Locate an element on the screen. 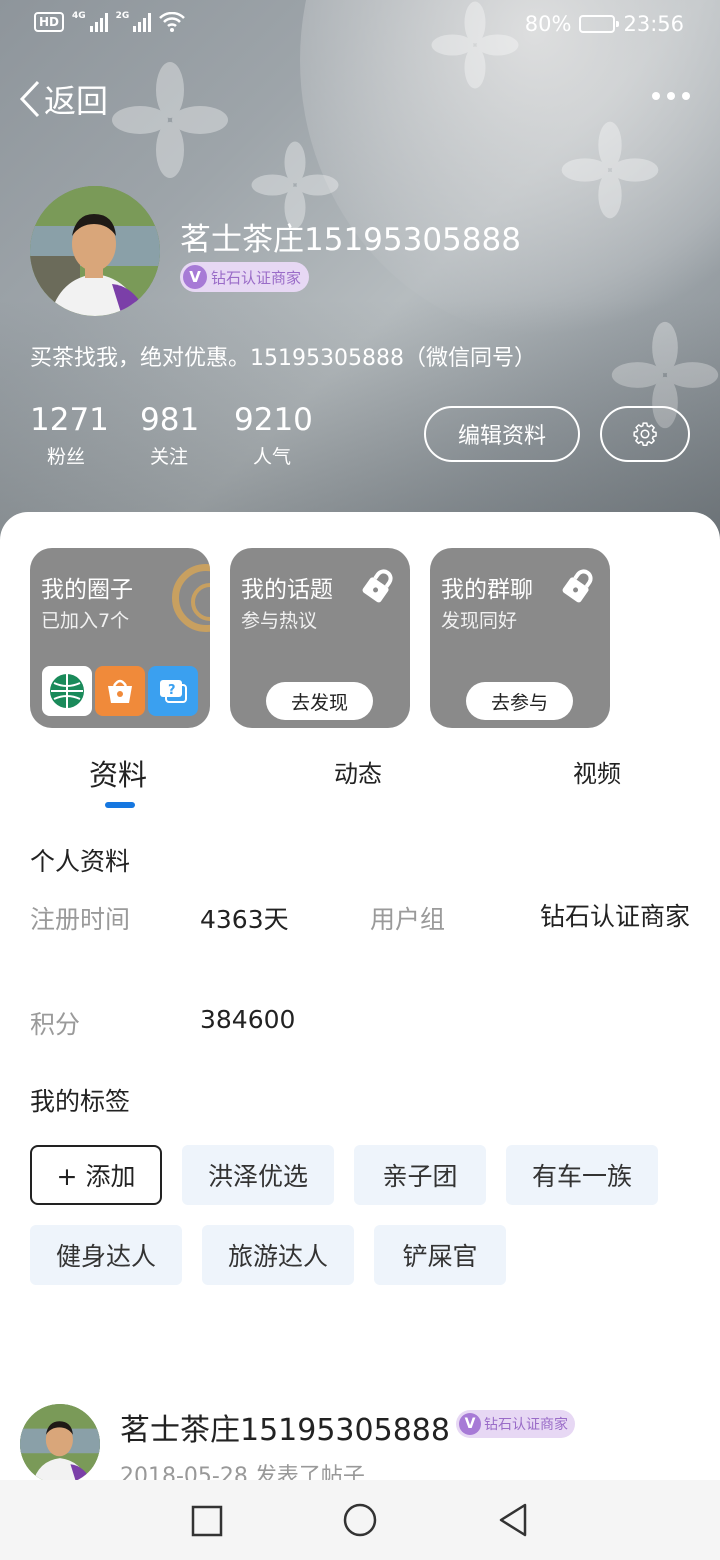 The width and height of the screenshot is (720, 1560). circle-logo-icon is located at coordinates (67, 691).